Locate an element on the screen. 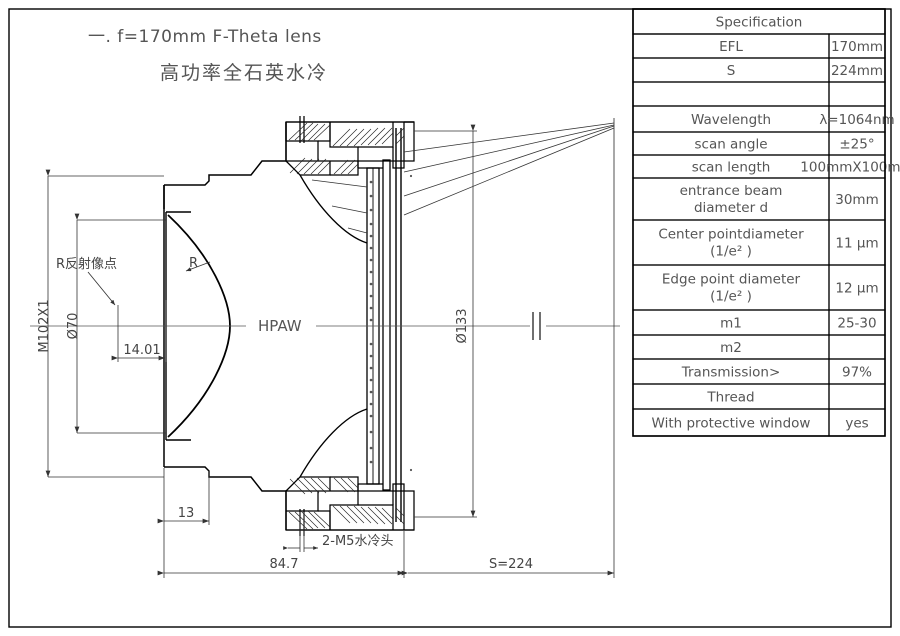 The image size is (900, 636). spec-row-value: ±25° is located at coordinates (856, 145).